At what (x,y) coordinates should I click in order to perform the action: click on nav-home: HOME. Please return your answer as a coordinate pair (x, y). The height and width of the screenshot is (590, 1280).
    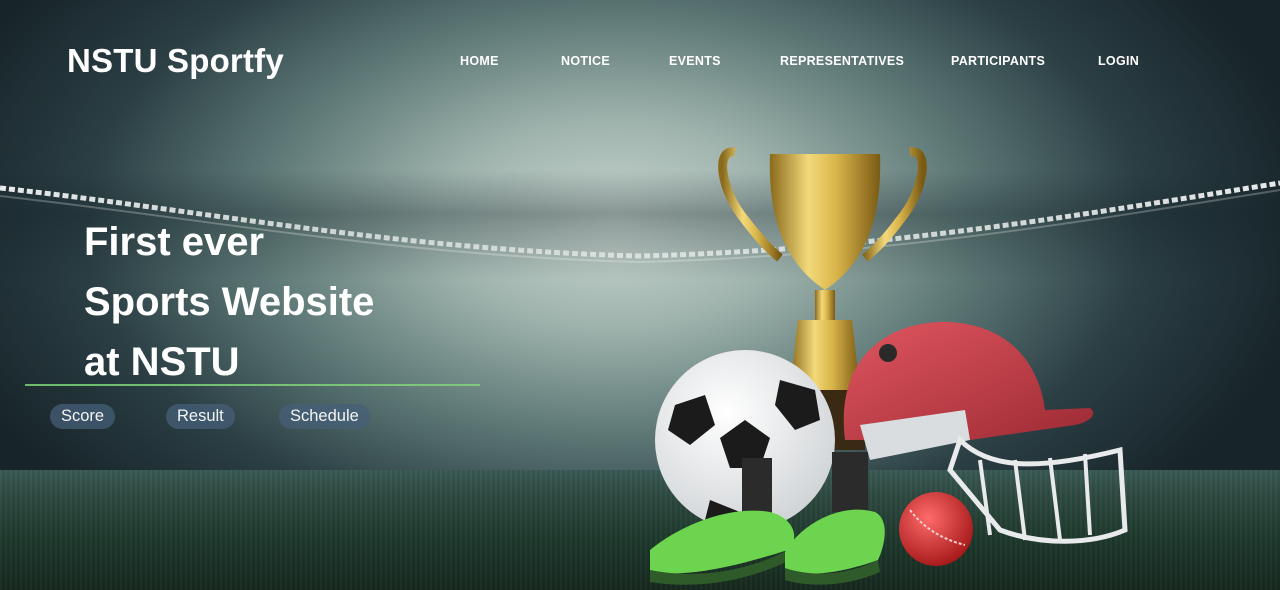
    Looking at the image, I should click on (479, 61).